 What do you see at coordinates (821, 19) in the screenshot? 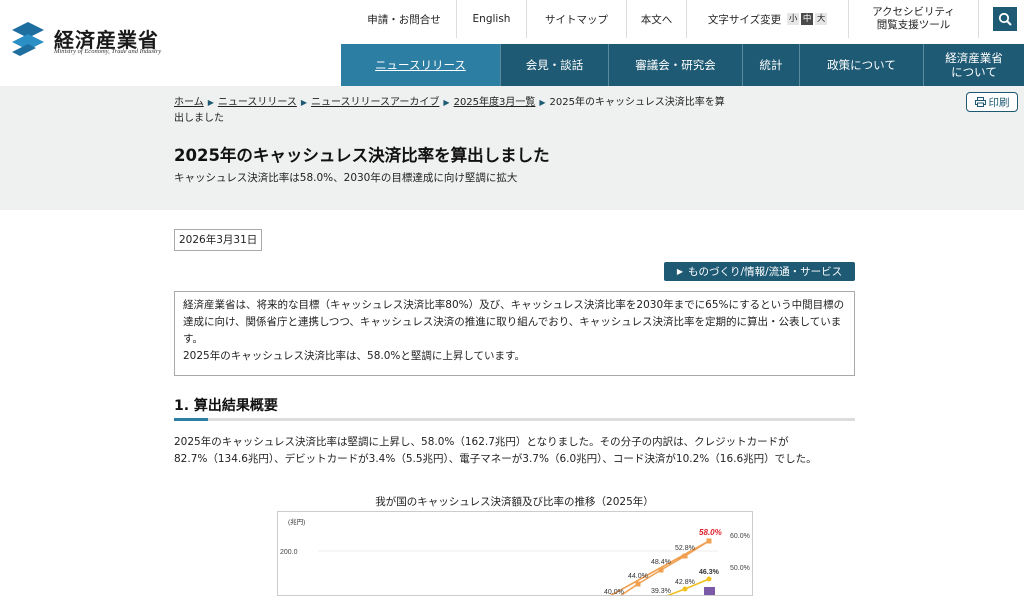
I see `fontsize-large-button: 大` at bounding box center [821, 19].